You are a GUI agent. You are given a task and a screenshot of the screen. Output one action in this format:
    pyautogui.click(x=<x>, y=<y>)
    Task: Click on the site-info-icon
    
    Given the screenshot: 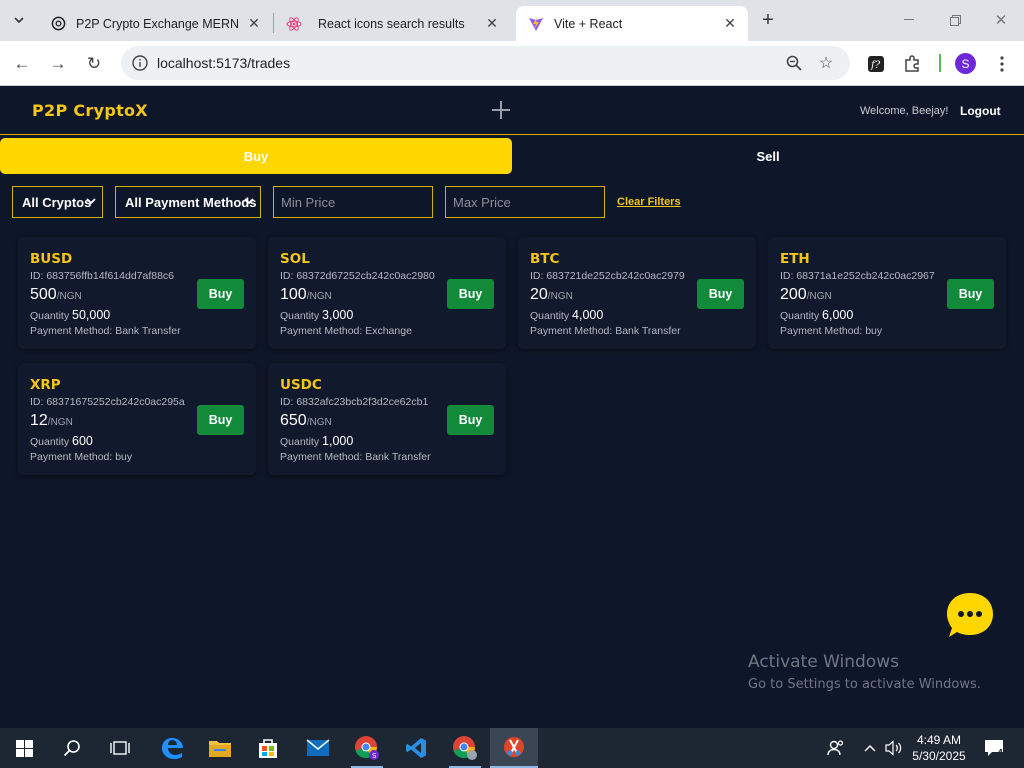 What is the action you would take?
    pyautogui.click(x=140, y=63)
    